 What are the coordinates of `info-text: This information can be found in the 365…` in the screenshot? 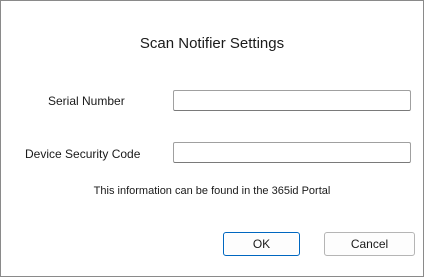 It's located at (212, 191).